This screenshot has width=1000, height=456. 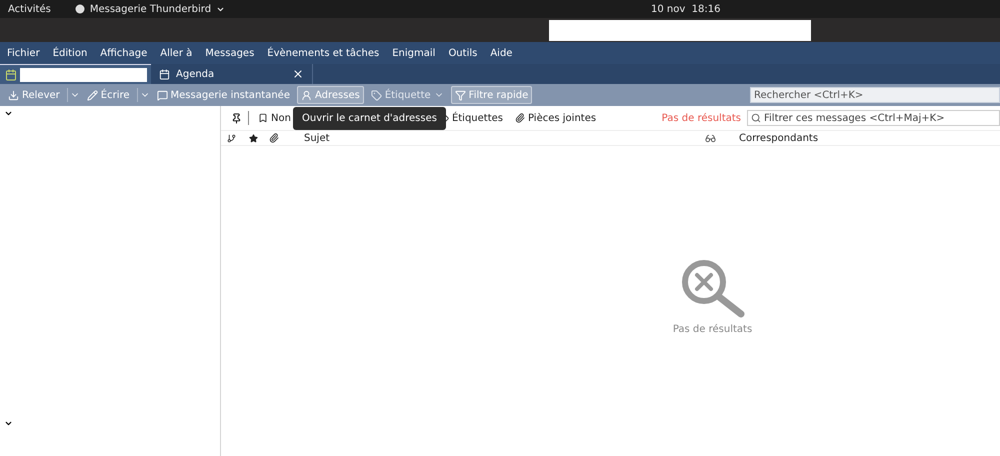 I want to click on mail-tab, so click(x=75, y=74).